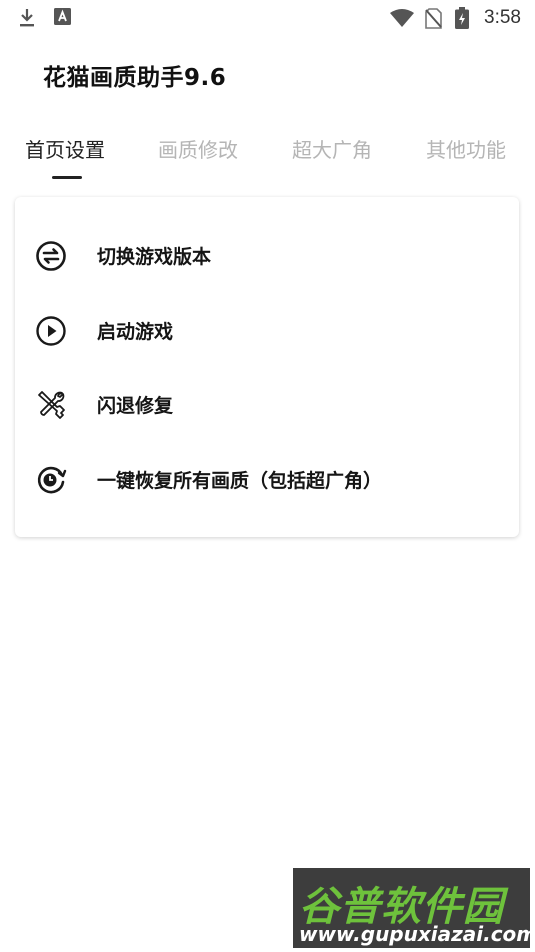  What do you see at coordinates (332, 148) in the screenshot?
I see `tab-wide-angle: 超大广角` at bounding box center [332, 148].